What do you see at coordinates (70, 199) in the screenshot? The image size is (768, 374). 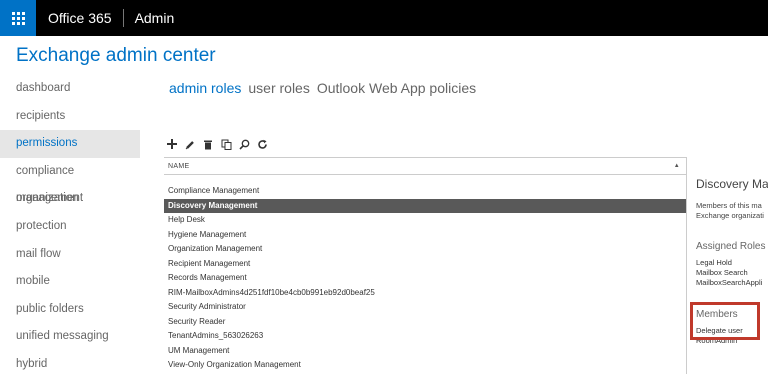 I see `nav-item-organization: organization` at bounding box center [70, 199].